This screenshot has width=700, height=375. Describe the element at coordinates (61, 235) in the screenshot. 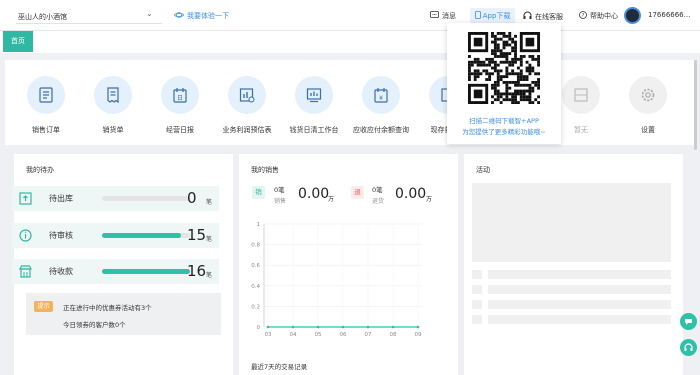

I see `todo-review-label: 待审核` at that location.